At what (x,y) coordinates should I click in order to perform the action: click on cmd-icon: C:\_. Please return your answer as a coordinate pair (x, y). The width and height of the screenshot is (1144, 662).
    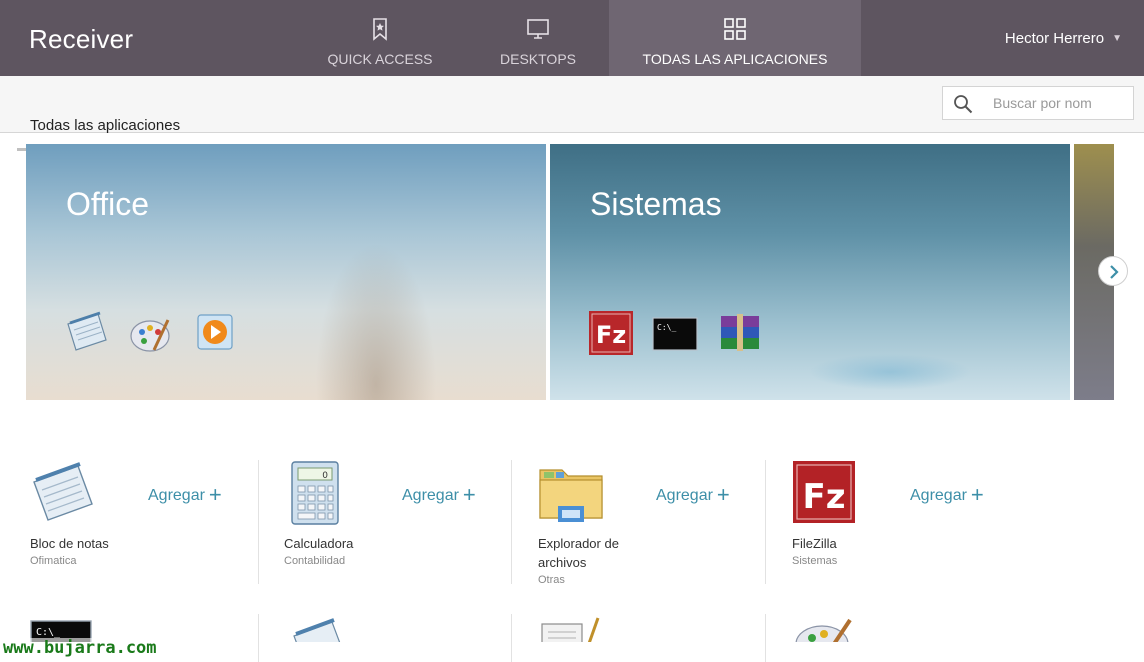
    Looking at the image, I should click on (675, 334).